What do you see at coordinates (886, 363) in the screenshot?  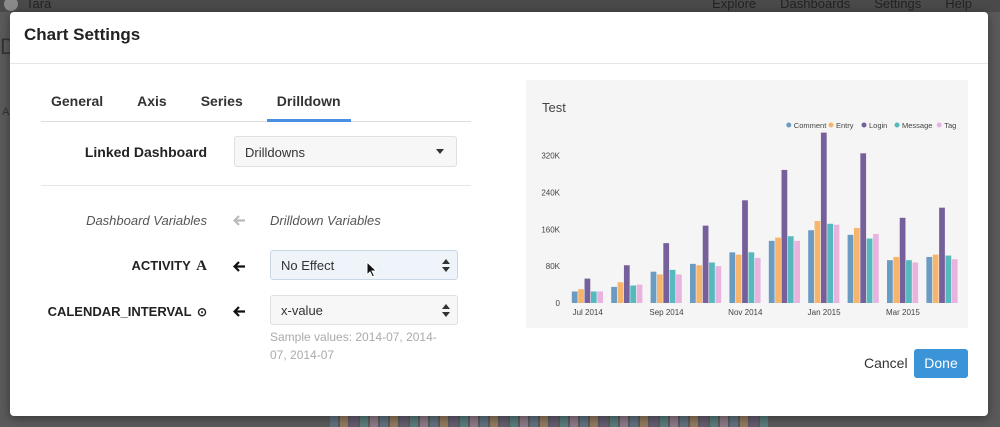 I see `cancel-button: Cancel` at bounding box center [886, 363].